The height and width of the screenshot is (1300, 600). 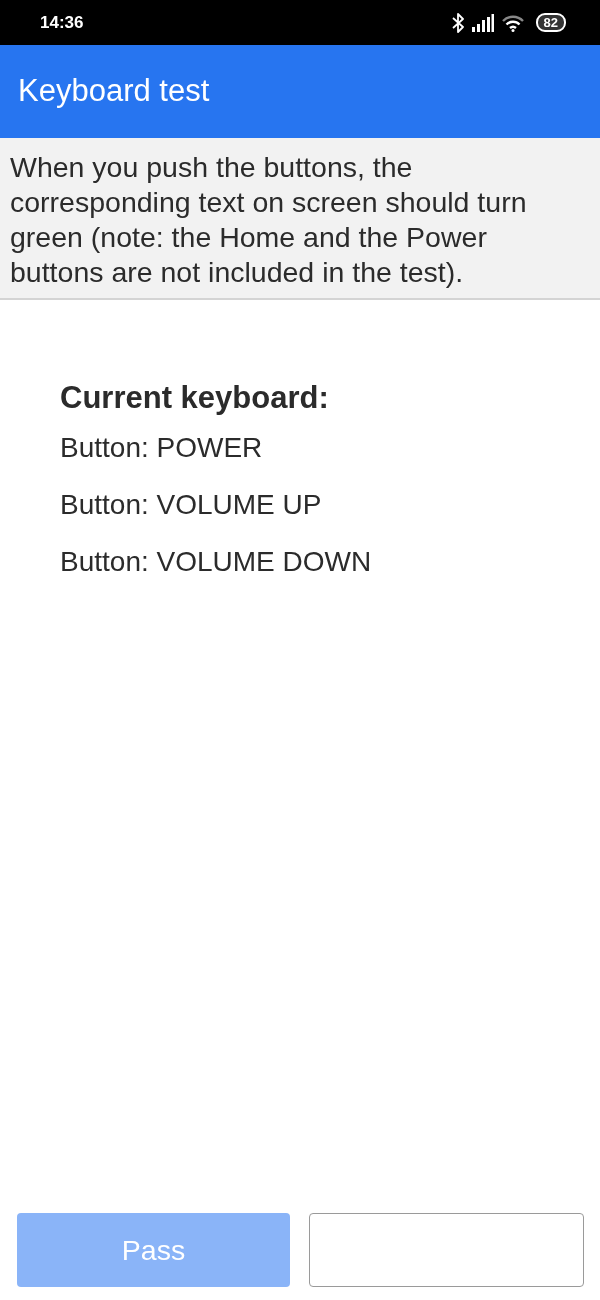 I want to click on status-time: 14:36, so click(x=62, y=22).